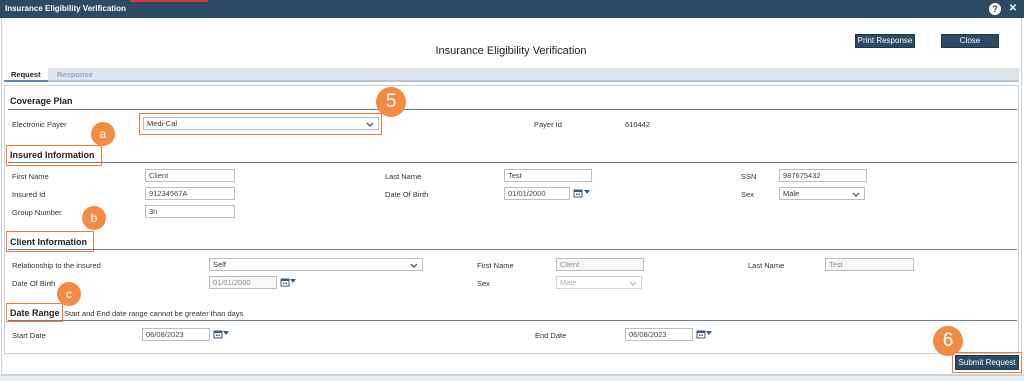 This screenshot has height=381, width=1024. Describe the element at coordinates (791, 193) in the screenshot. I see `insured-sex-value: Male` at that location.